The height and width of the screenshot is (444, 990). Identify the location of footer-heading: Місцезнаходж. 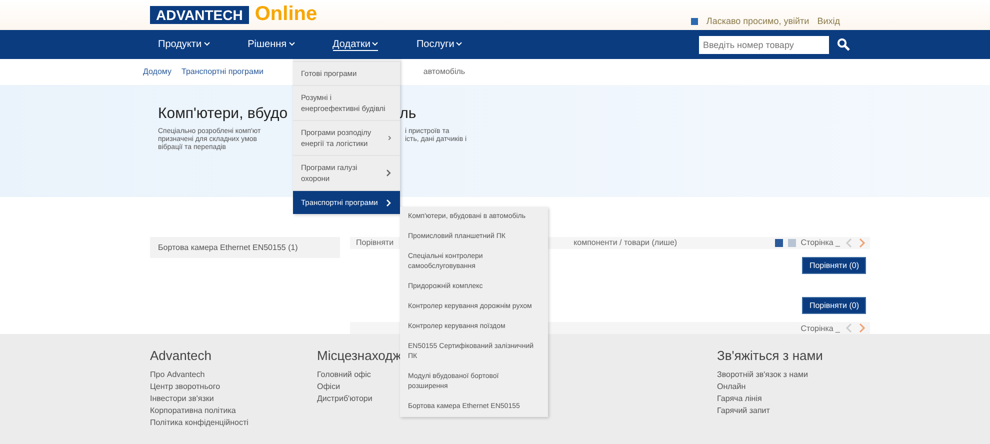
(359, 355).